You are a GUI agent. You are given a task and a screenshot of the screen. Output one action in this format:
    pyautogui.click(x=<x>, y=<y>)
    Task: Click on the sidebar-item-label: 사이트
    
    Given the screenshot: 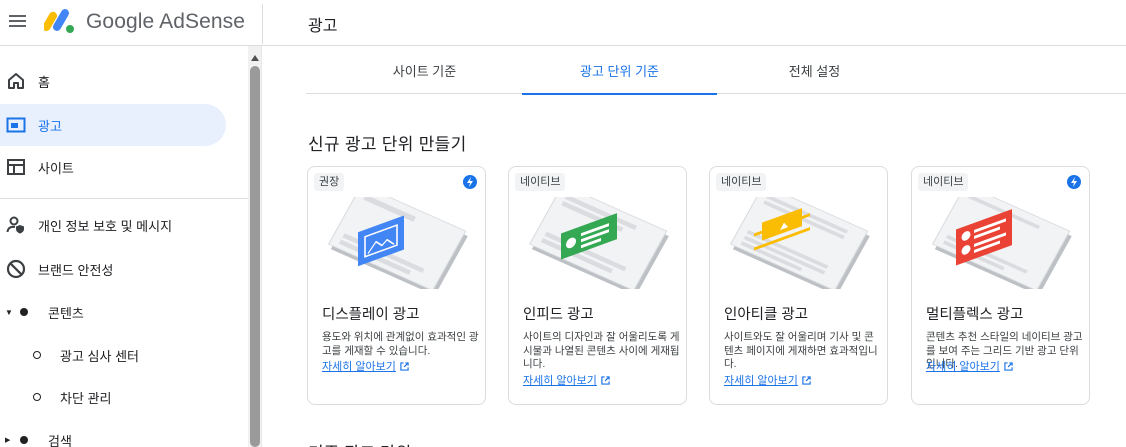 What is the action you would take?
    pyautogui.click(x=56, y=168)
    